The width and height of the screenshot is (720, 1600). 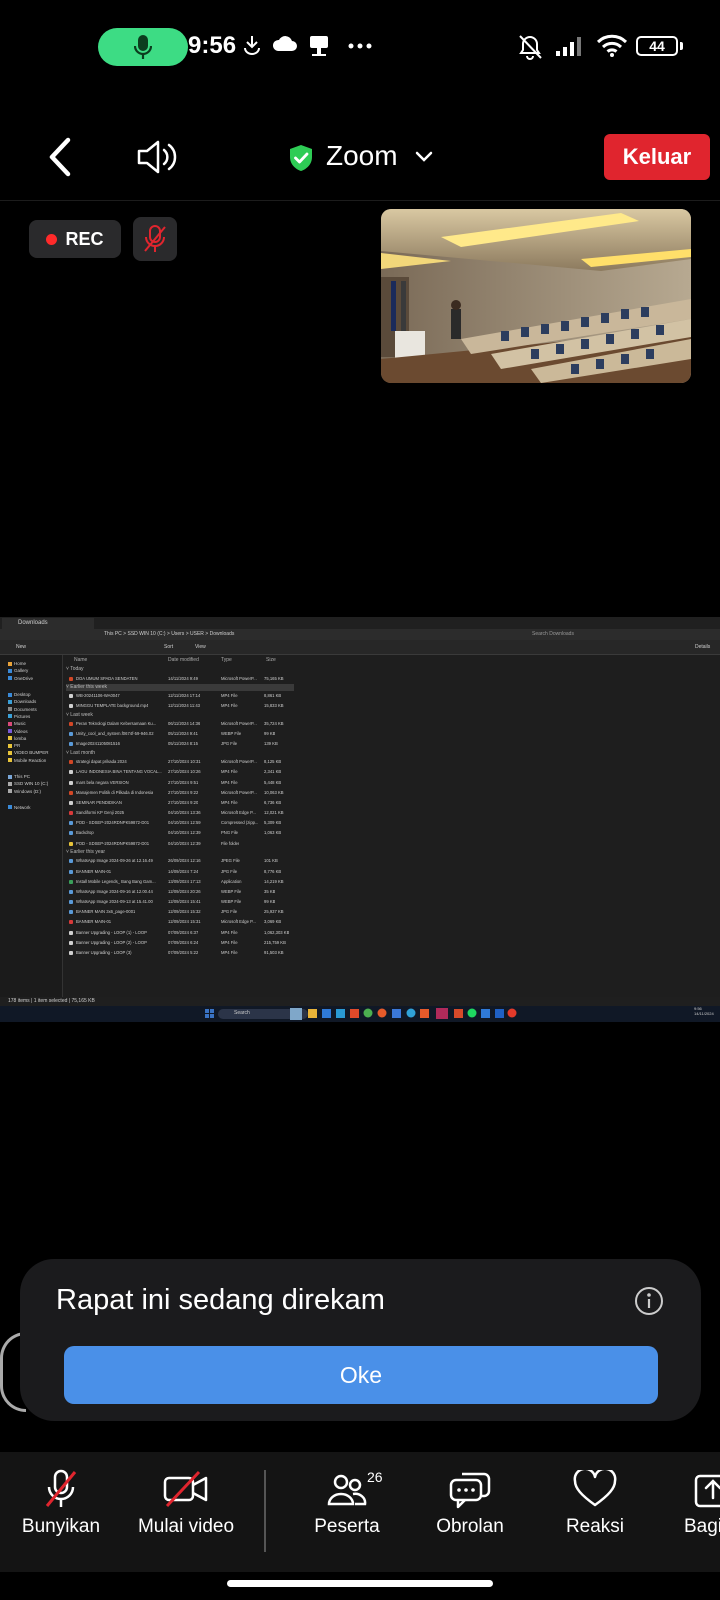 I want to click on sidebar-item: OneDrive, so click(x=35, y=678).